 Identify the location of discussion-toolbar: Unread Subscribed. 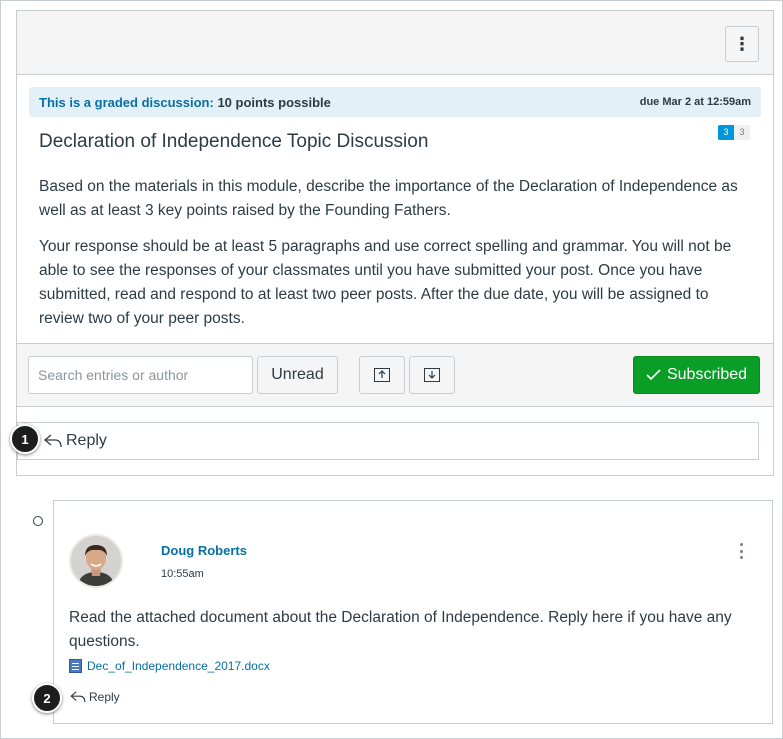
(395, 375).